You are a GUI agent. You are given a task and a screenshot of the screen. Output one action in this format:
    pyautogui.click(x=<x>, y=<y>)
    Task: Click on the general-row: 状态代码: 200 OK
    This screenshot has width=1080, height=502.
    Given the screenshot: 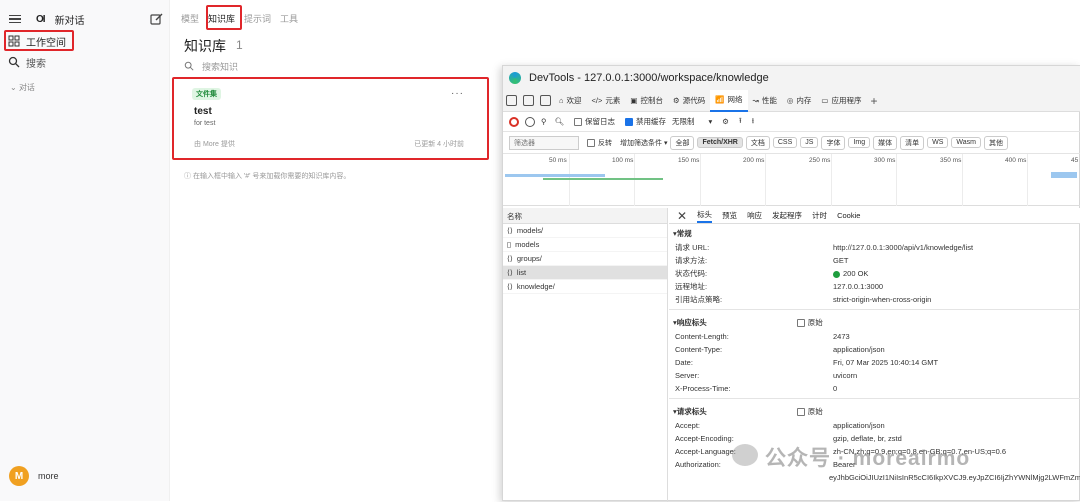 What is the action you would take?
    pyautogui.click(x=874, y=273)
    